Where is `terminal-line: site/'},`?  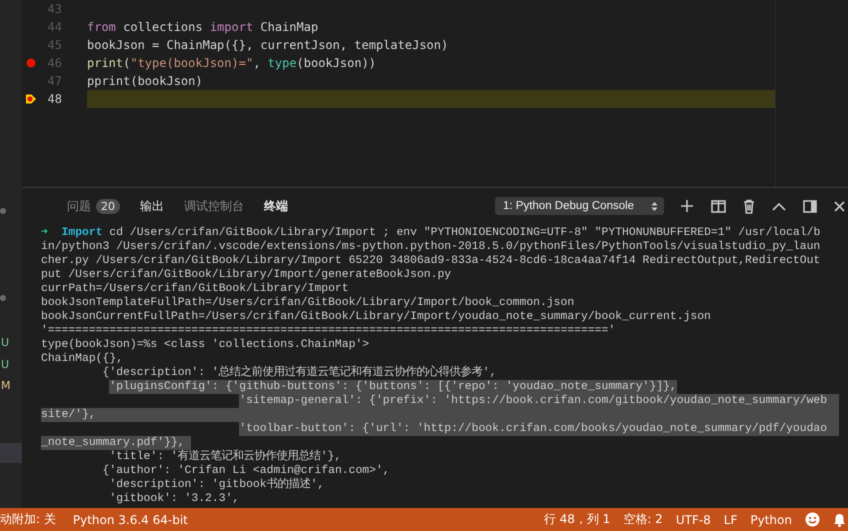 terminal-line: site/'}, is located at coordinates (440, 415).